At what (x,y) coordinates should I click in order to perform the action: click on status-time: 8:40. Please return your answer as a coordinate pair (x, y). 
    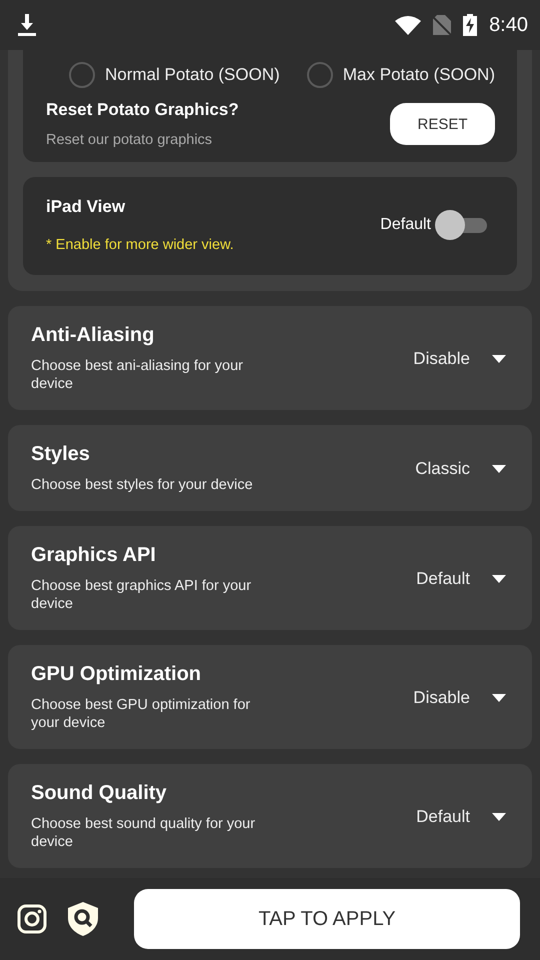
    Looking at the image, I should click on (508, 25).